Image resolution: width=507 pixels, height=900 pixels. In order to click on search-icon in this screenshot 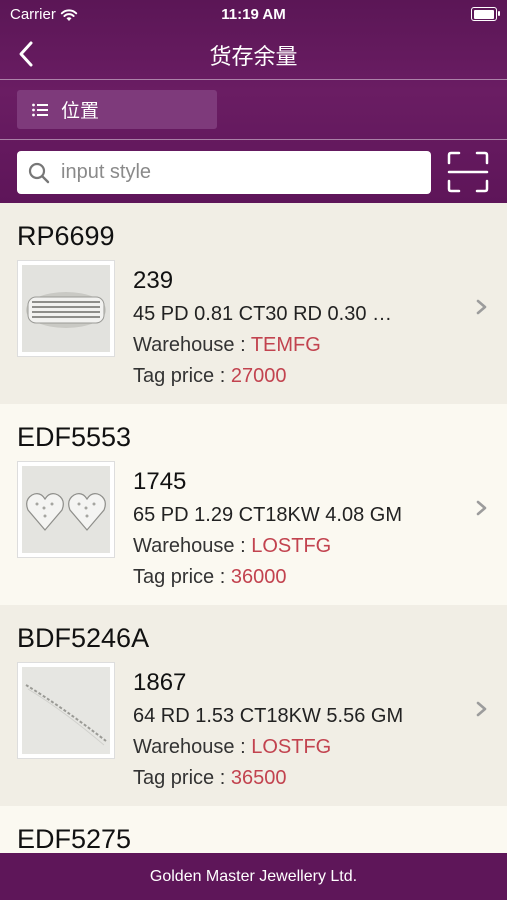, I will do `click(39, 172)`.